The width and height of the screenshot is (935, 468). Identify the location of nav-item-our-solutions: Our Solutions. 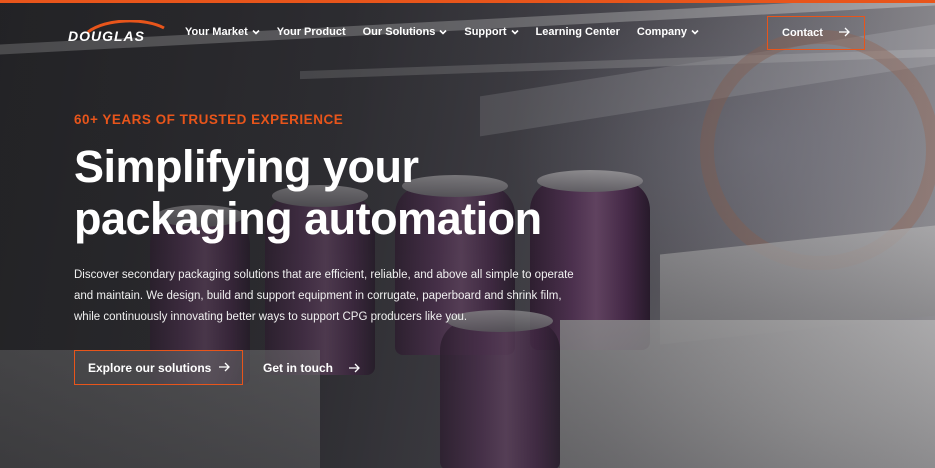
(405, 32).